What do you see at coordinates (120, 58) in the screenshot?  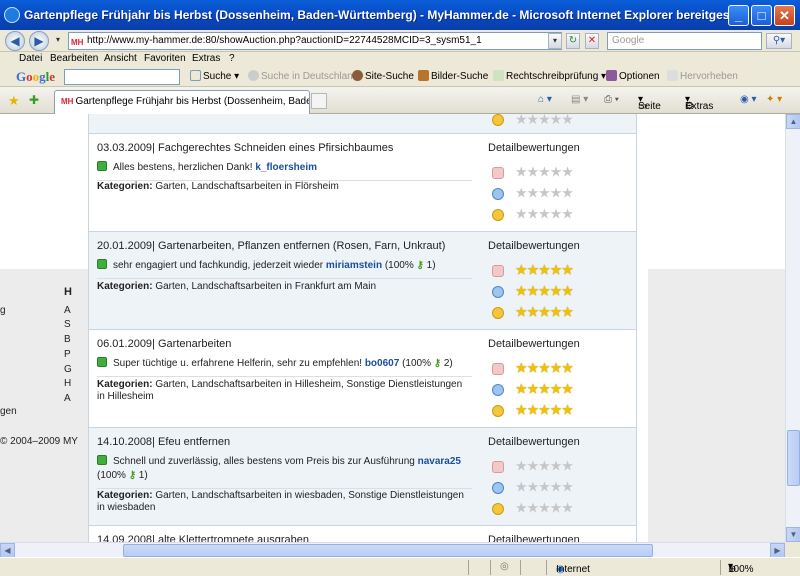 I see `menu-ansicht: Ansicht` at bounding box center [120, 58].